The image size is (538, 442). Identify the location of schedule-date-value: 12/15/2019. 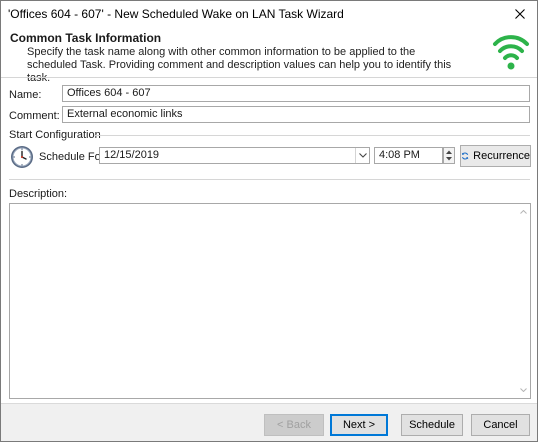
(132, 155).